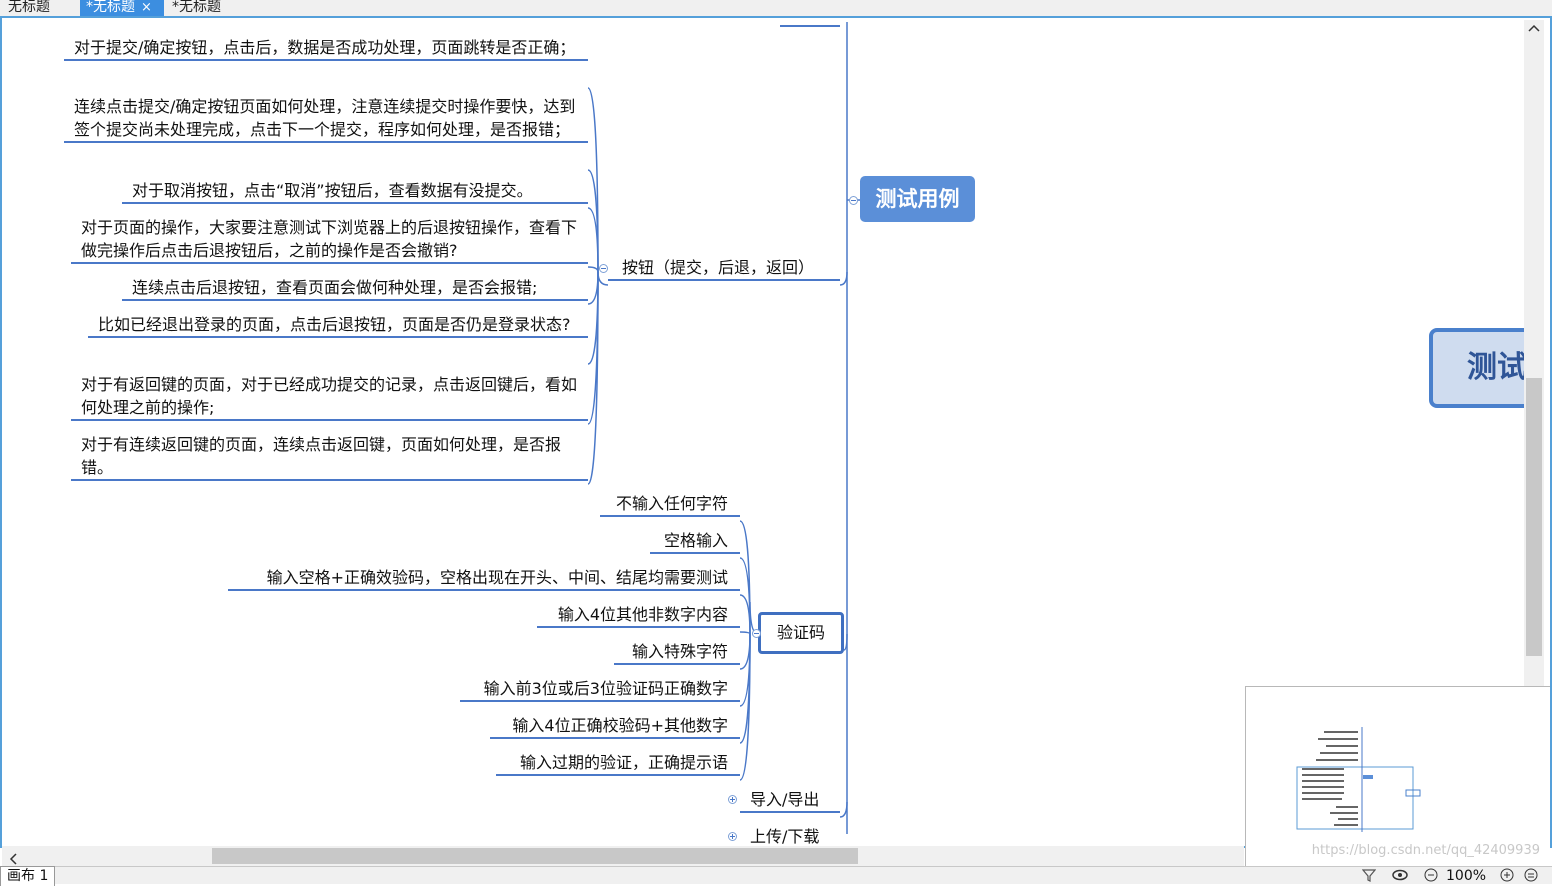  Describe the element at coordinates (724, 268) in the screenshot. I see `branch-button: 按钮（提交，后退，返回）` at that location.